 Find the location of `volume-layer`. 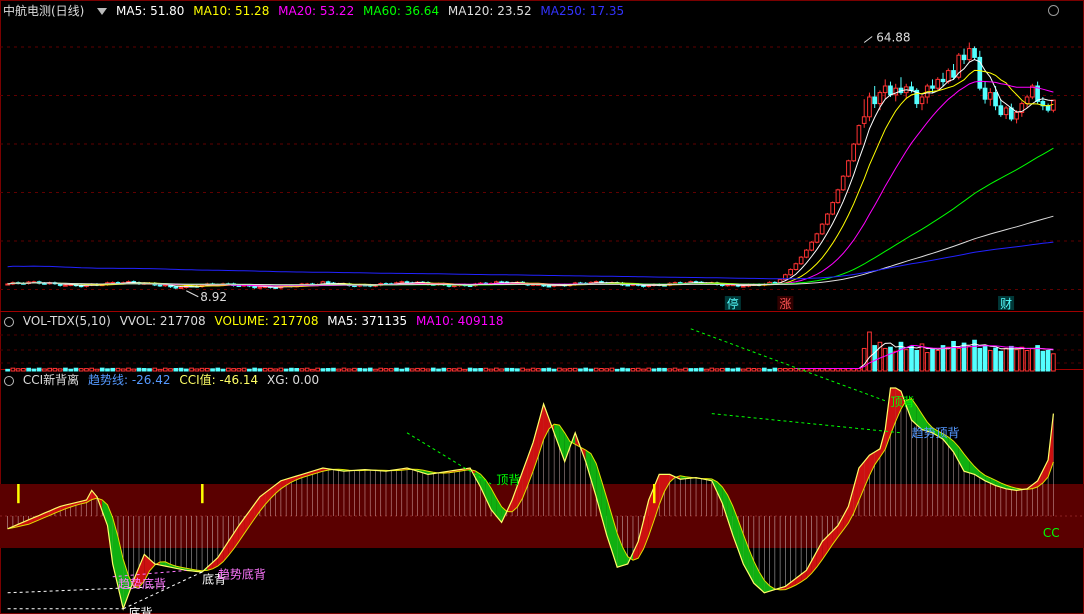

volume-layer is located at coordinates (530, 351).